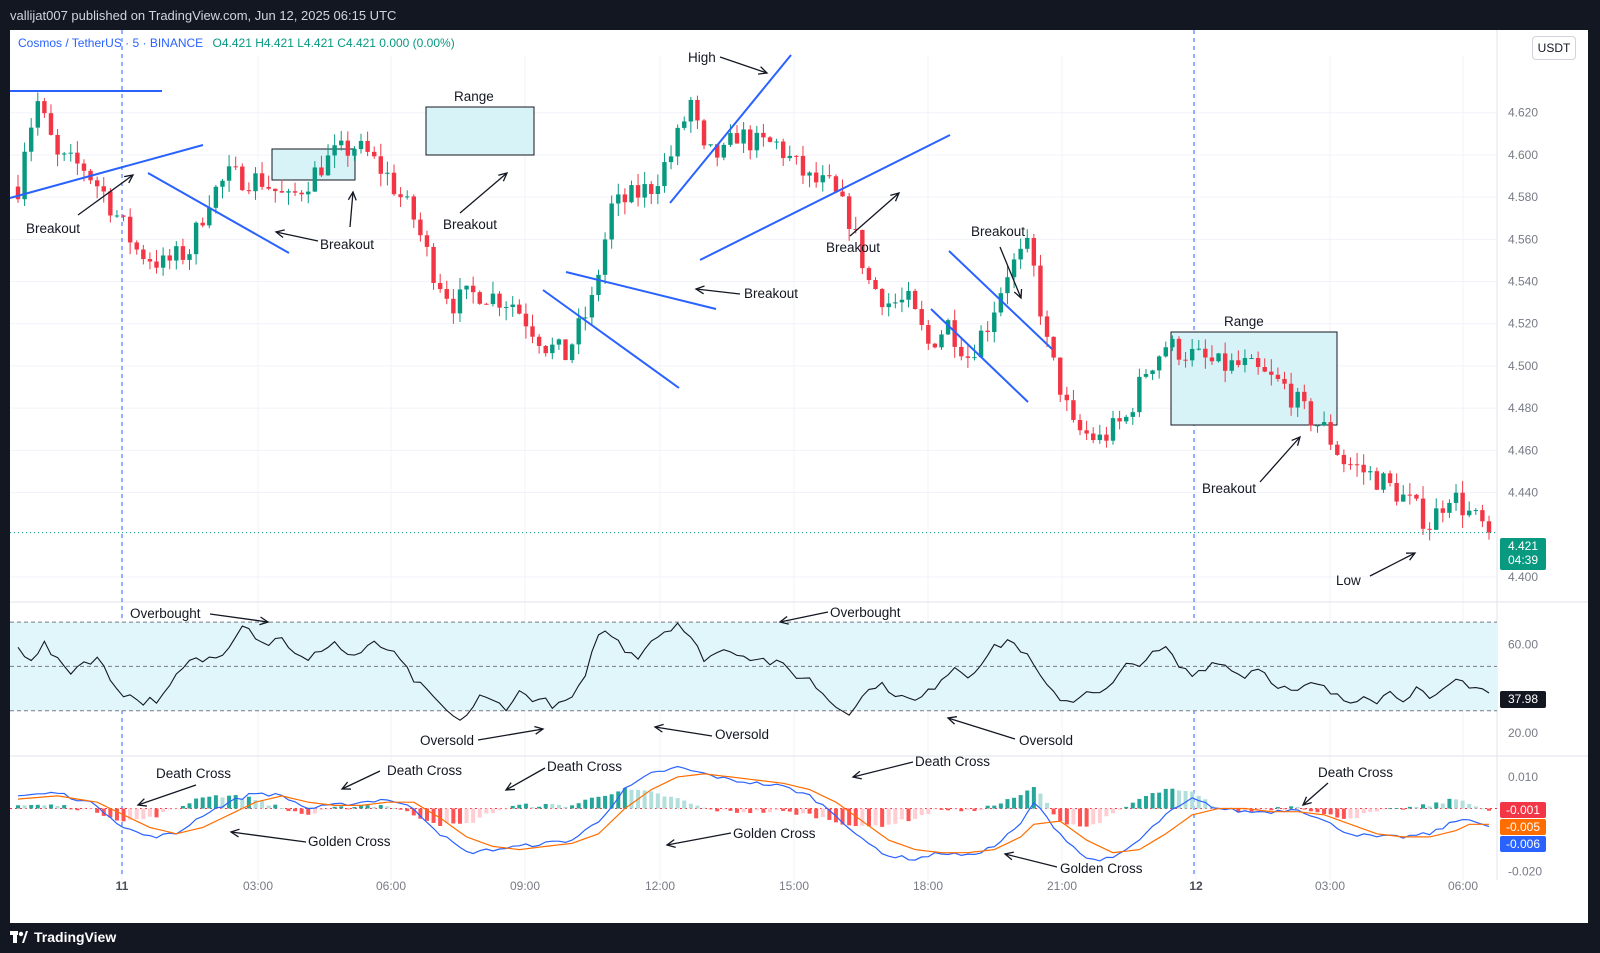 Image resolution: width=1600 pixels, height=953 pixels. What do you see at coordinates (1062, 886) in the screenshot?
I see `time-tick-label: 21:00` at bounding box center [1062, 886].